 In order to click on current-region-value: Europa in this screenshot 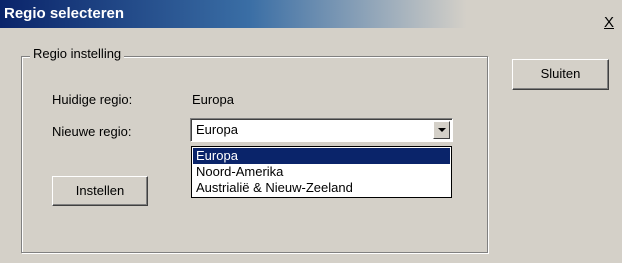, I will do `click(213, 99)`.